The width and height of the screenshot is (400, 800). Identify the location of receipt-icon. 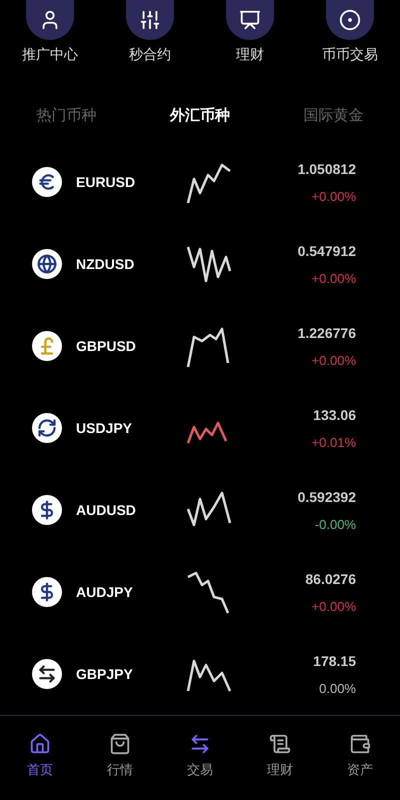
(280, 744).